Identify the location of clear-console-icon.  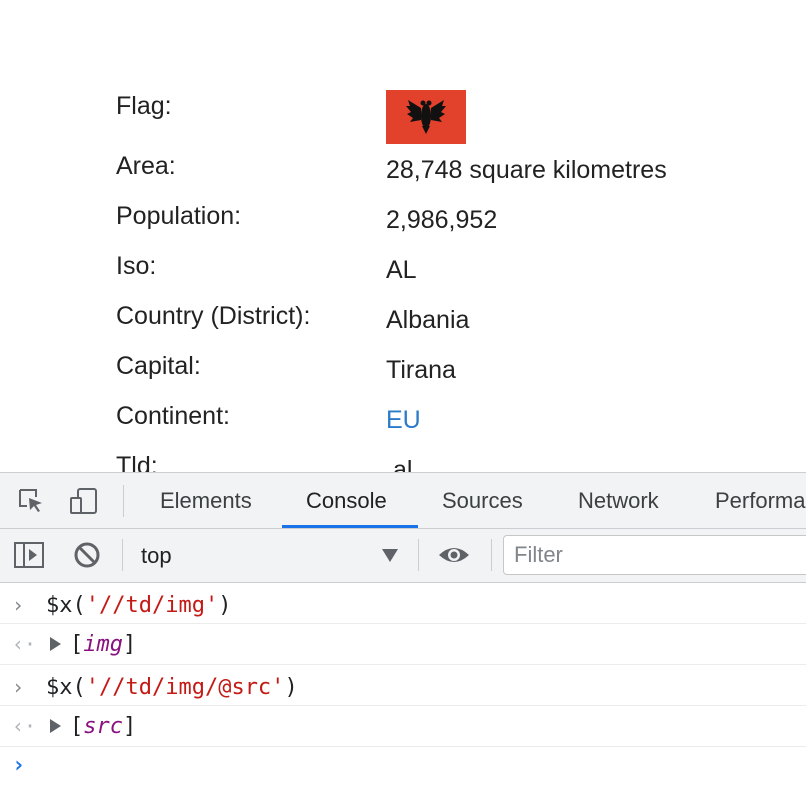
(87, 555).